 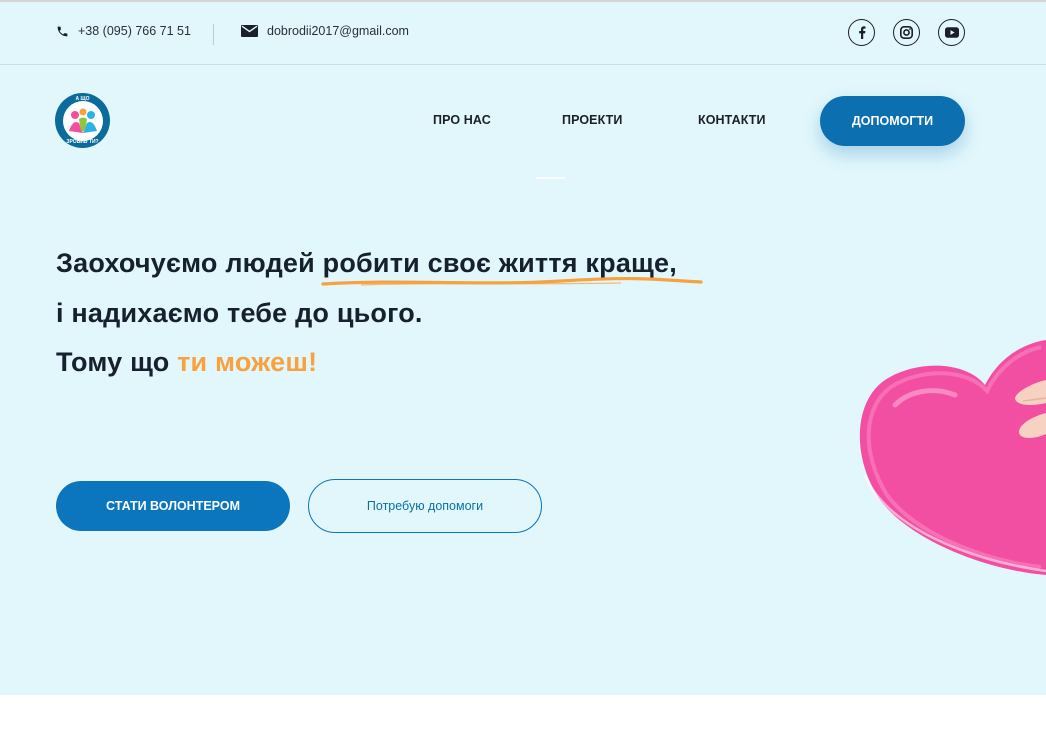 I want to click on logo-emblem, so click(x=82, y=120).